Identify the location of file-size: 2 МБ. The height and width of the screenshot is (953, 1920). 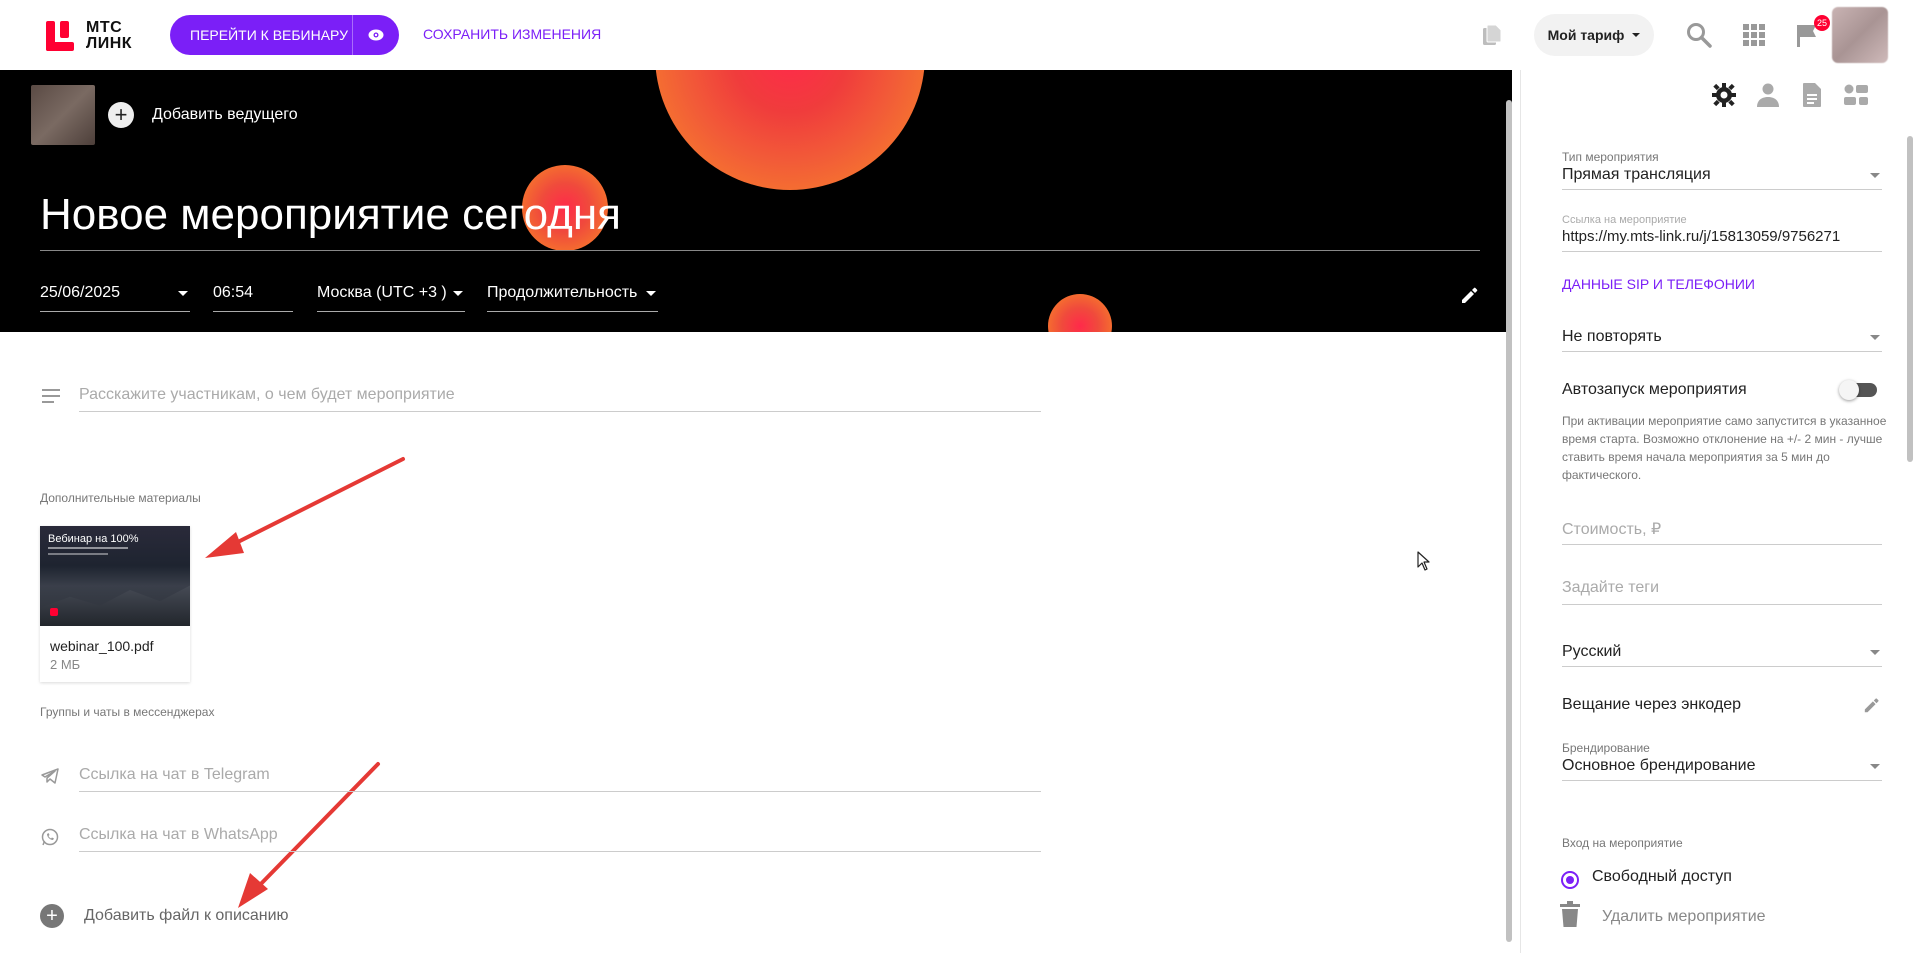
(65, 664).